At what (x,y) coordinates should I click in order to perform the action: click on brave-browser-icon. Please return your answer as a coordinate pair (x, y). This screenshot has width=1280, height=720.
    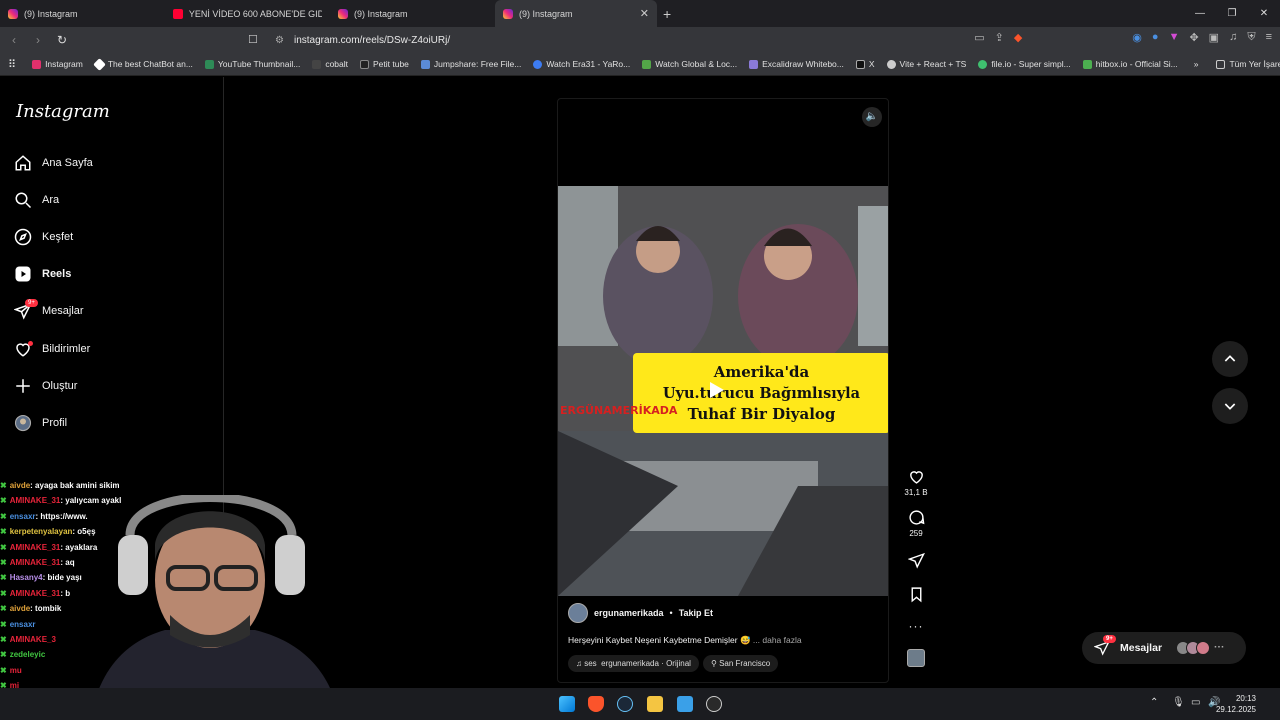
    Looking at the image, I should click on (596, 704).